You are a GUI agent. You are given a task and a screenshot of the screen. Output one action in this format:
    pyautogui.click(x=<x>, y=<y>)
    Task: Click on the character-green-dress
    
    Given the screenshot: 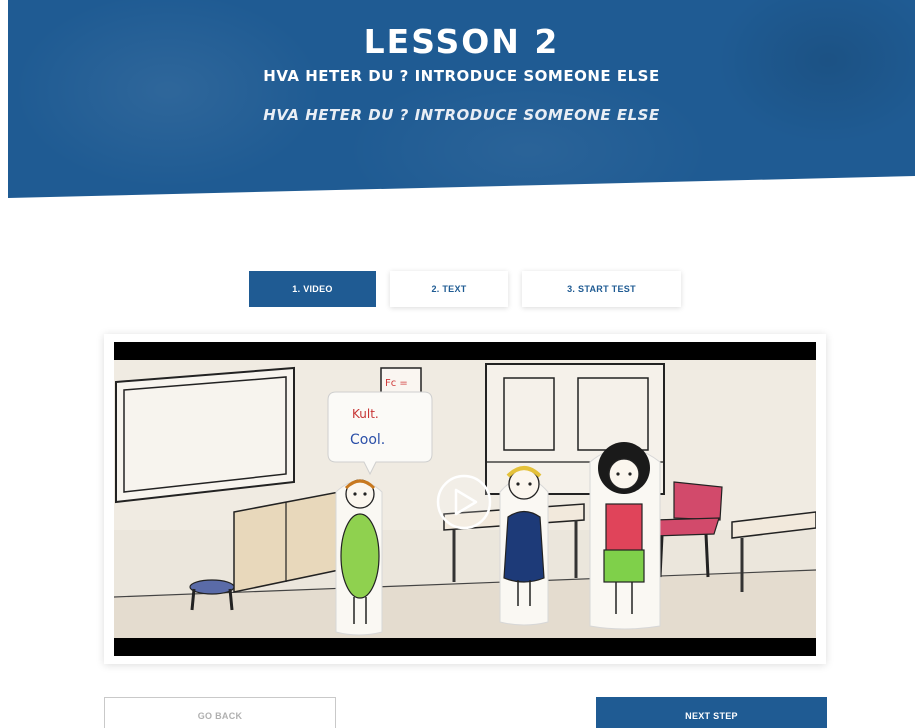 What is the action you would take?
    pyautogui.click(x=359, y=557)
    